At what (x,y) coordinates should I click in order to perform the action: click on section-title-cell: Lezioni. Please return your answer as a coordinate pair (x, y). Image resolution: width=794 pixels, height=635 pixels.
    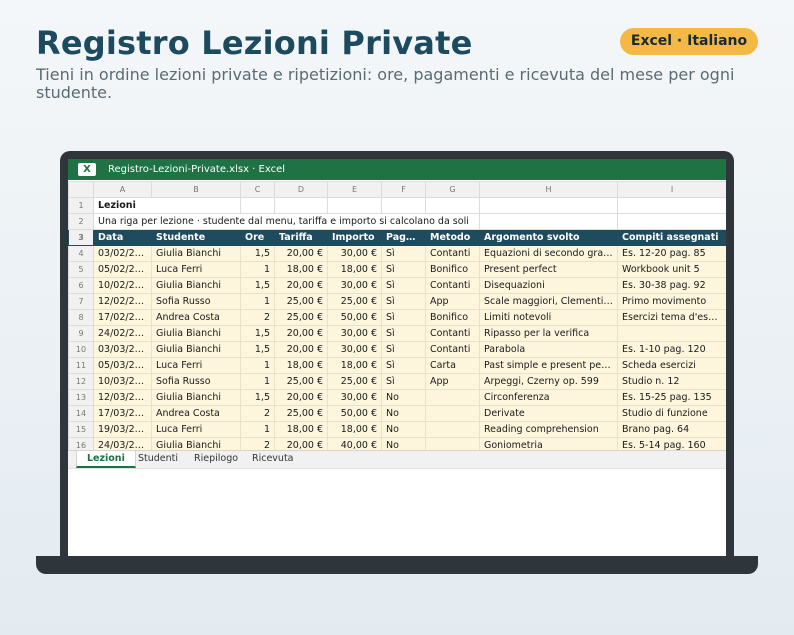
    Looking at the image, I should click on (167, 205).